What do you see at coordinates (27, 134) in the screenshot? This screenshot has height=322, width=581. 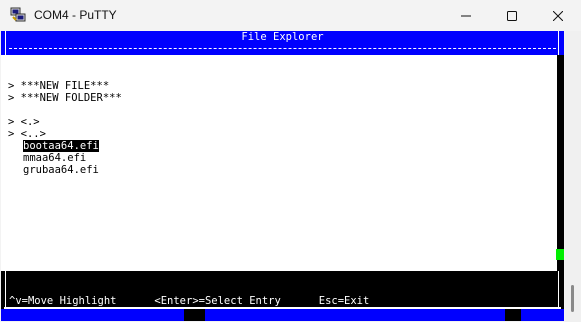 I see `parent-dir-item: > <..>` at bounding box center [27, 134].